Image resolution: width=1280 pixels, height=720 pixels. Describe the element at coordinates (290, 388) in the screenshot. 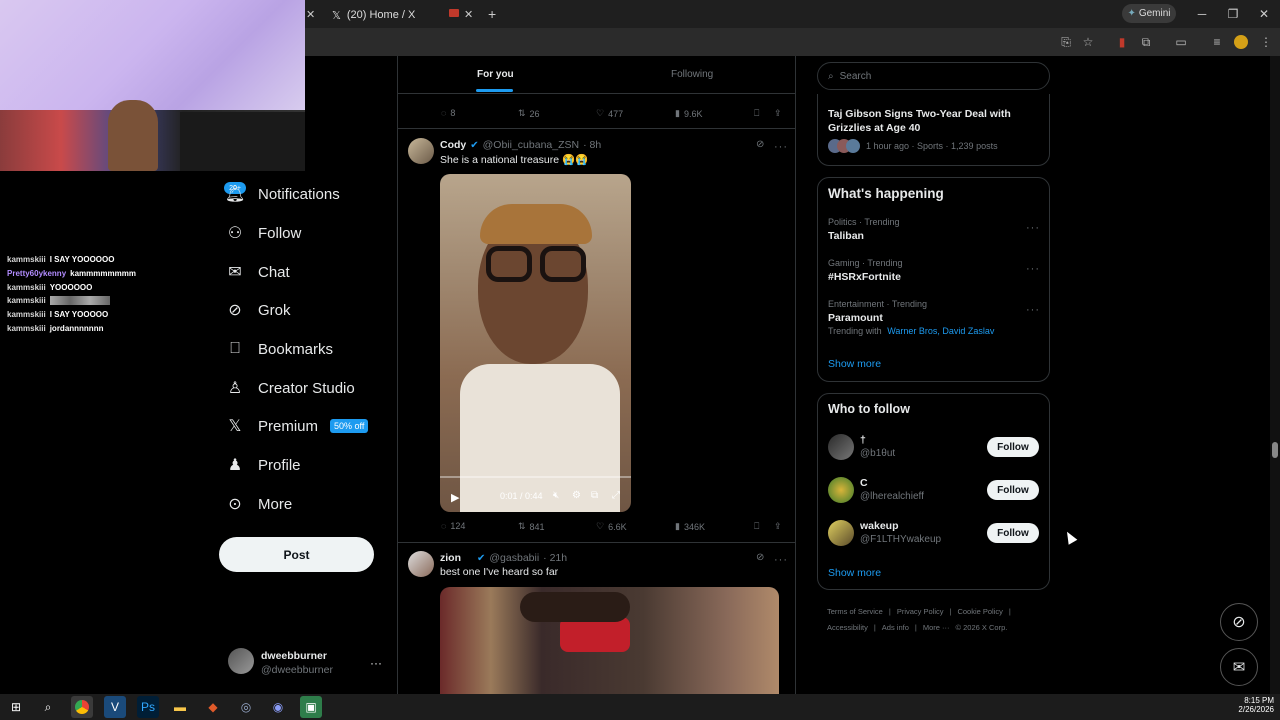

I see `nav-creator-studio: ♙ Creator Studio` at that location.